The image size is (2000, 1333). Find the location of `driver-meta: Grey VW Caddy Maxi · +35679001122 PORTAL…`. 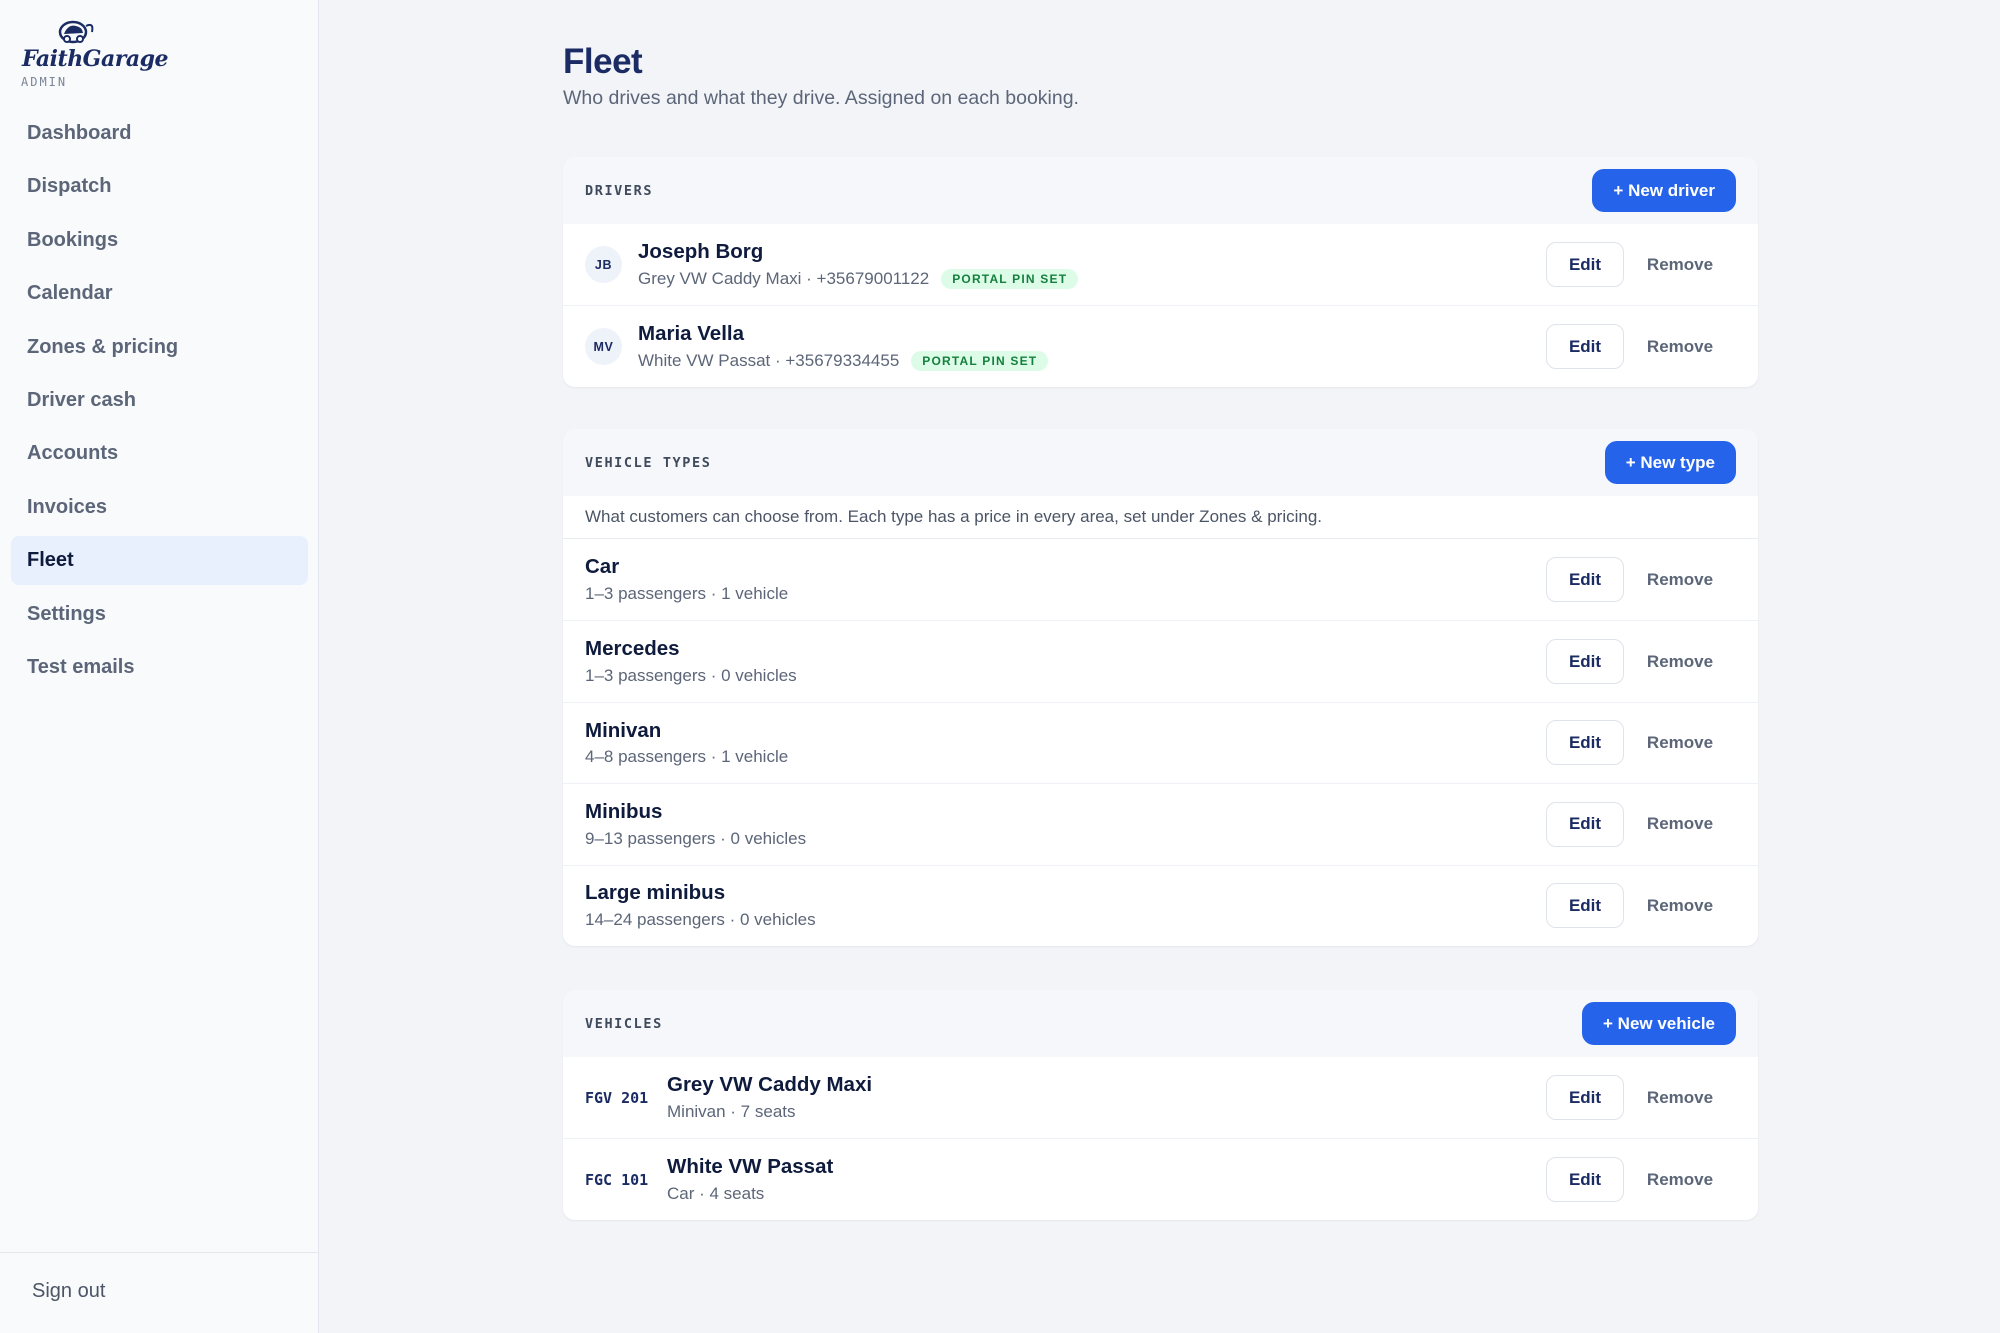

driver-meta: Grey VW Caddy Maxi · +35679001122 PORTAL… is located at coordinates (1092, 278).